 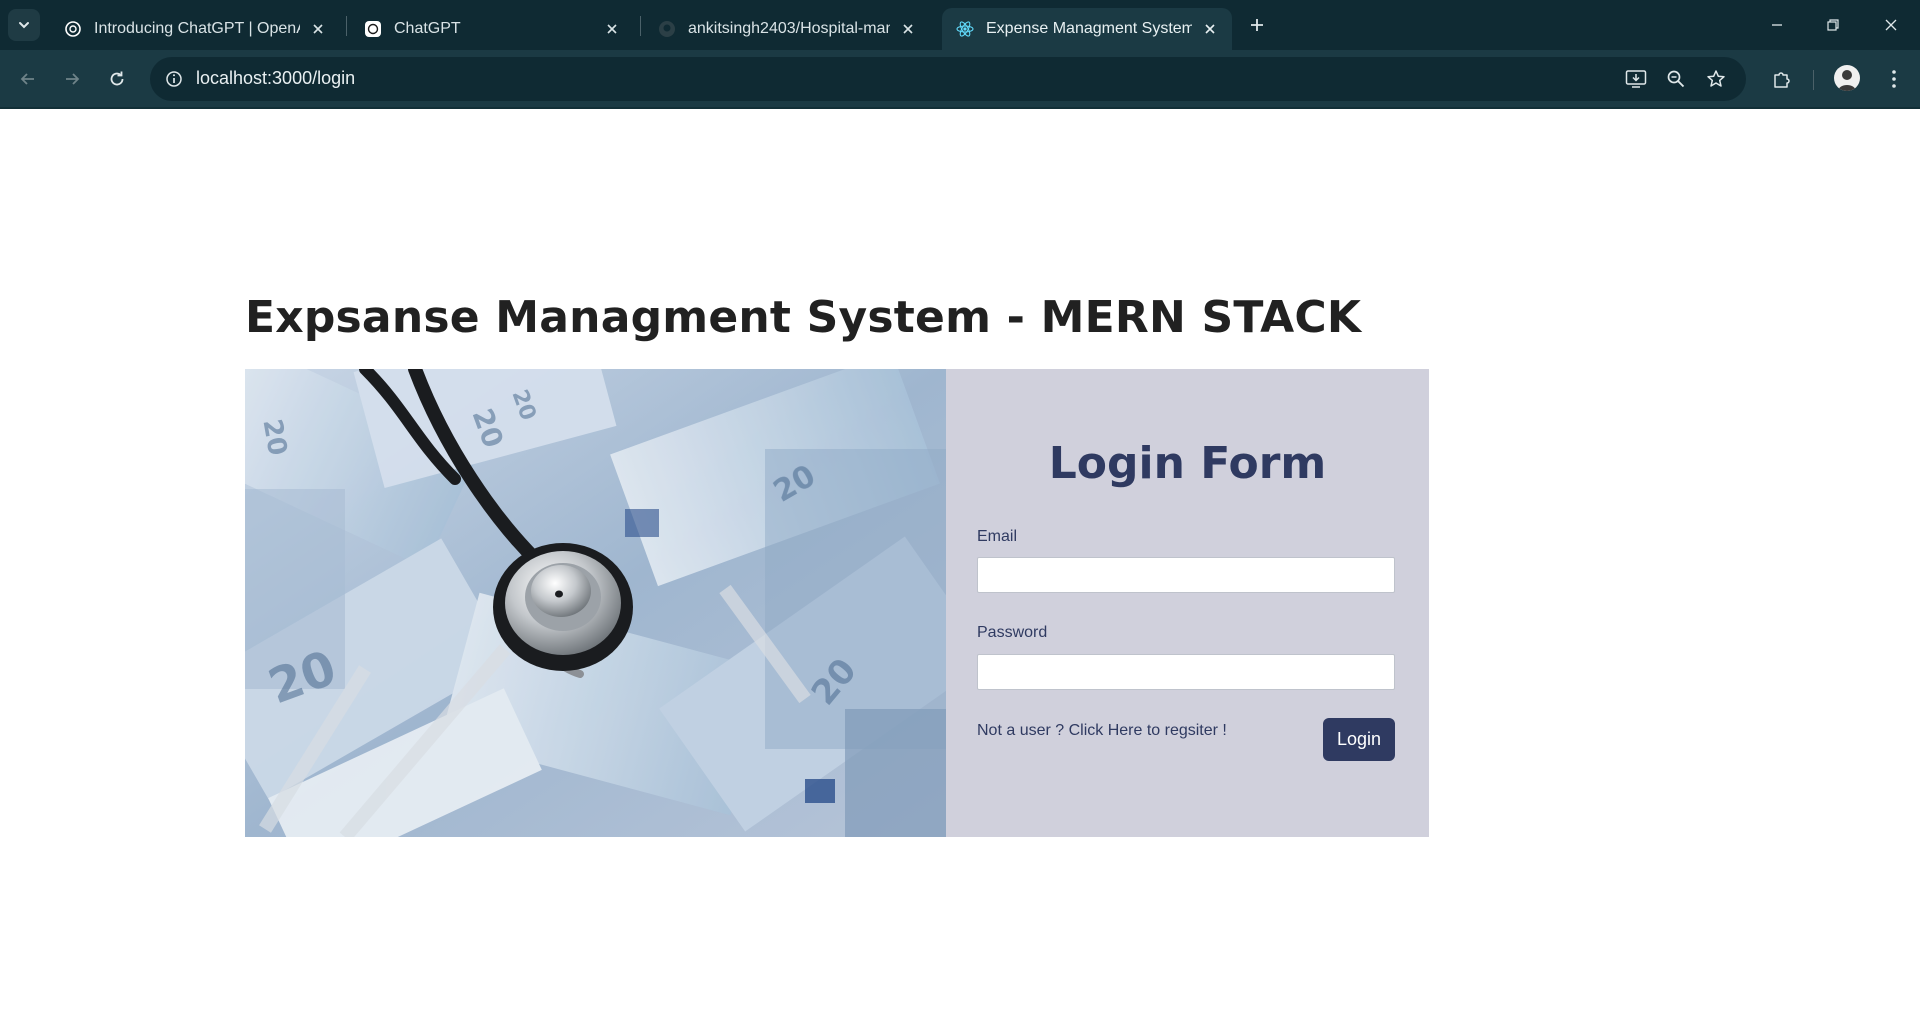 I want to click on tab-title: Expense Managment System, so click(x=1089, y=28).